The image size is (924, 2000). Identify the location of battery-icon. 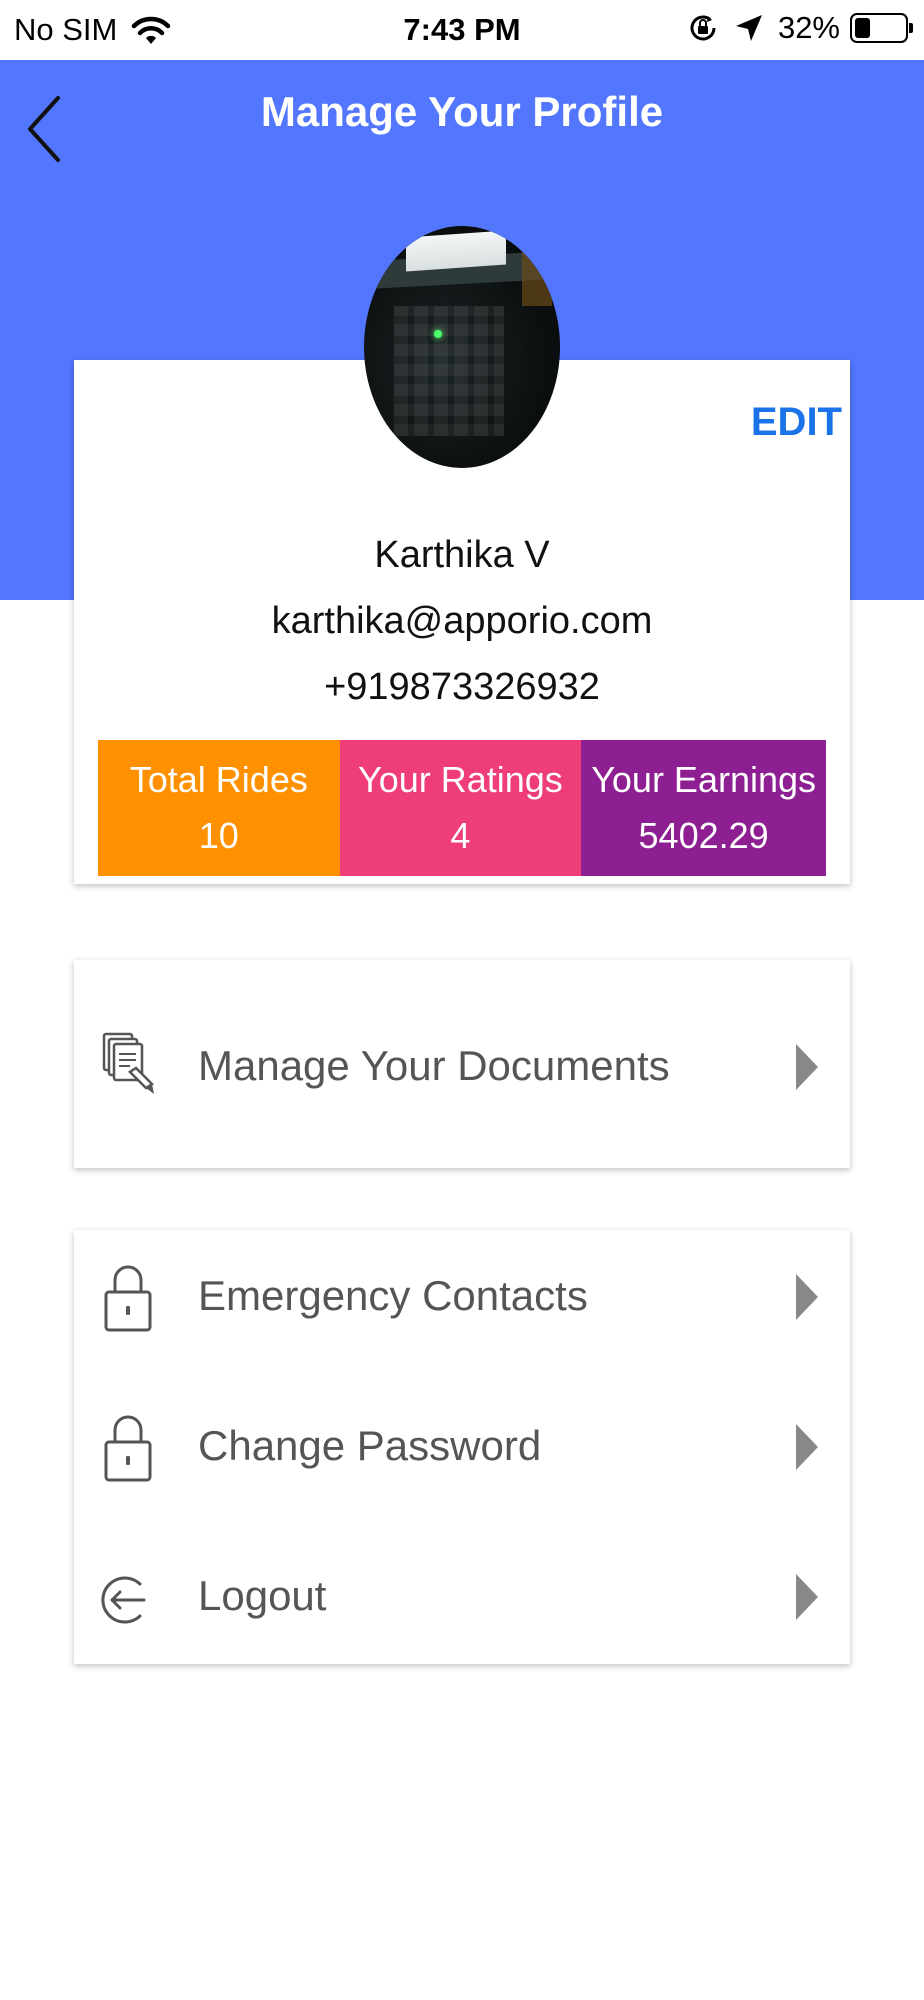
(881, 28).